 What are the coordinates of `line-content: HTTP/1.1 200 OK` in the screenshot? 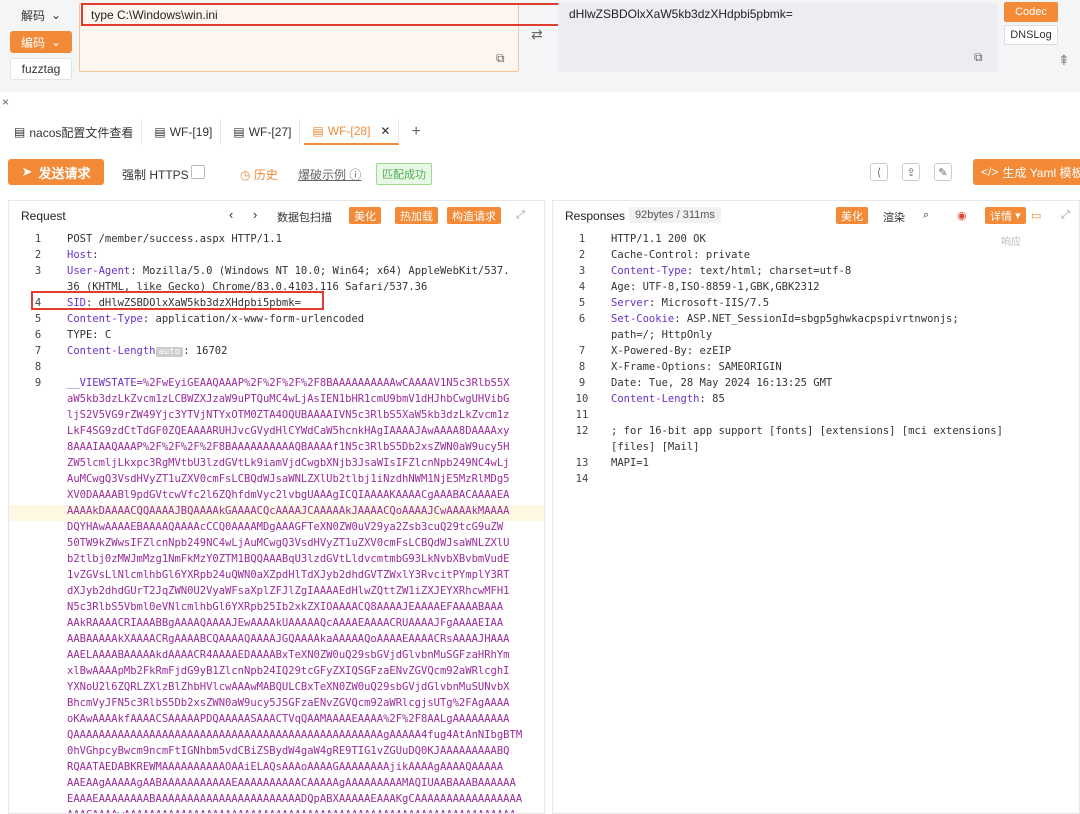 It's located at (658, 239).